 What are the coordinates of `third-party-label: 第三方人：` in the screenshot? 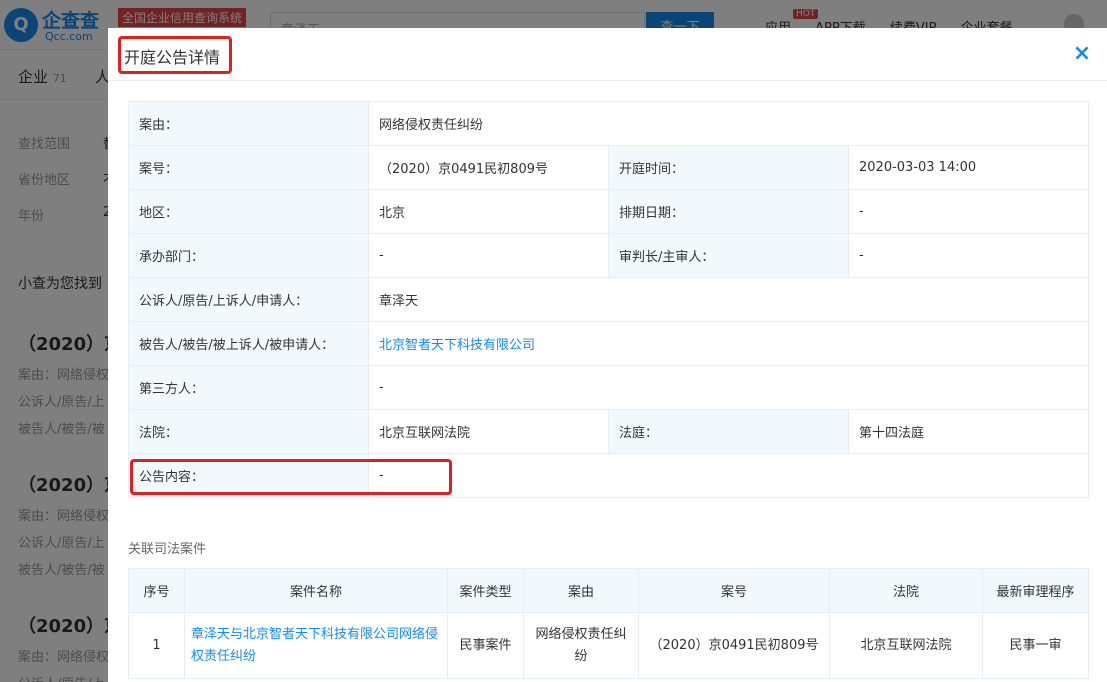 It's located at (248, 387).